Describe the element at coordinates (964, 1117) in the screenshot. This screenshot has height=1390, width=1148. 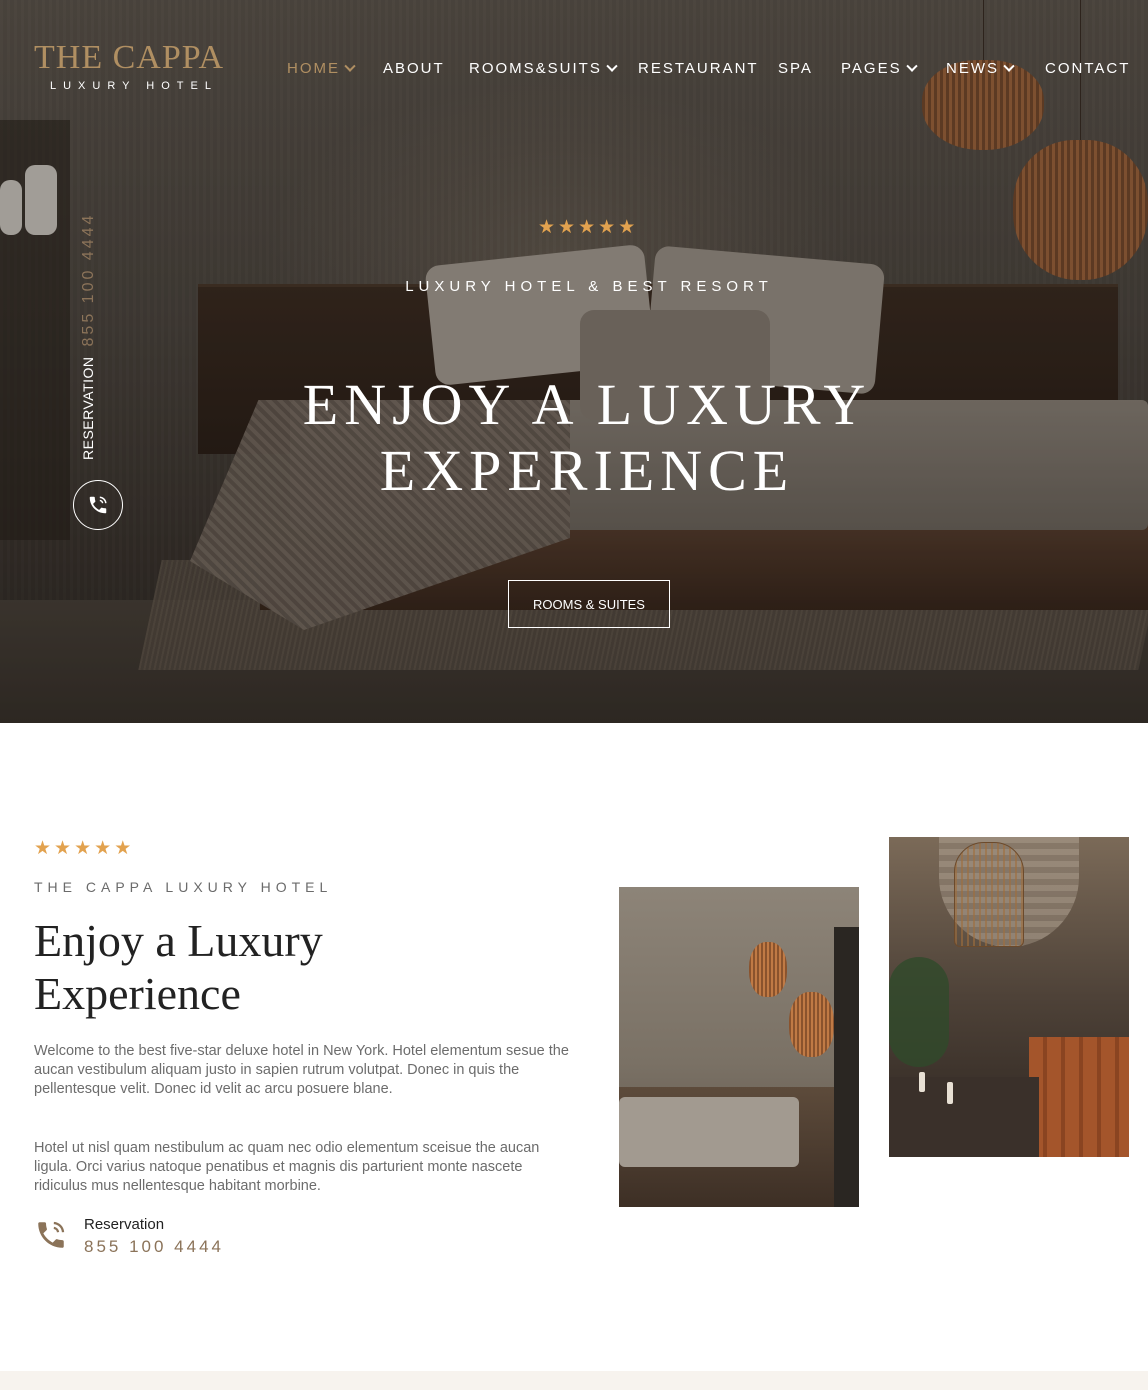
I see `photo-tables` at that location.